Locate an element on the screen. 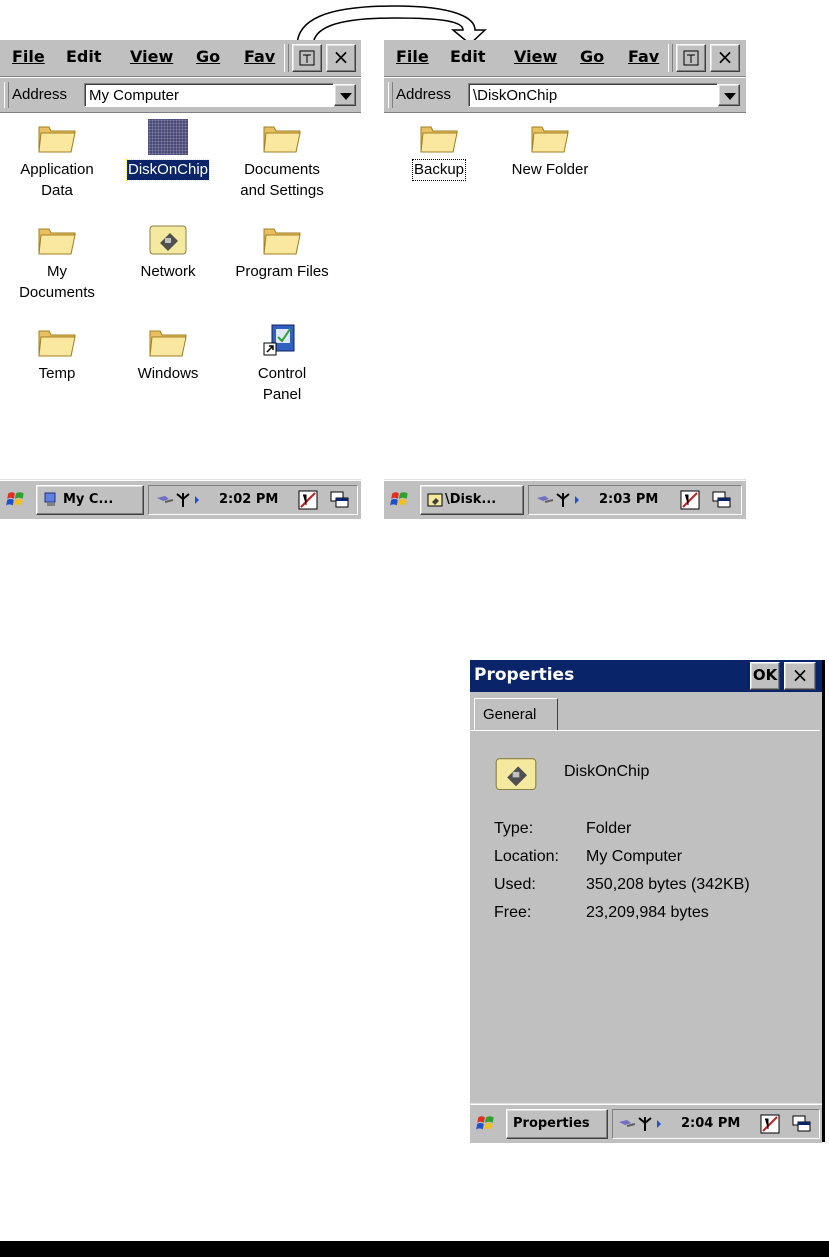 The height and width of the screenshot is (1257, 829). item-label: Application is located at coordinates (57, 169).